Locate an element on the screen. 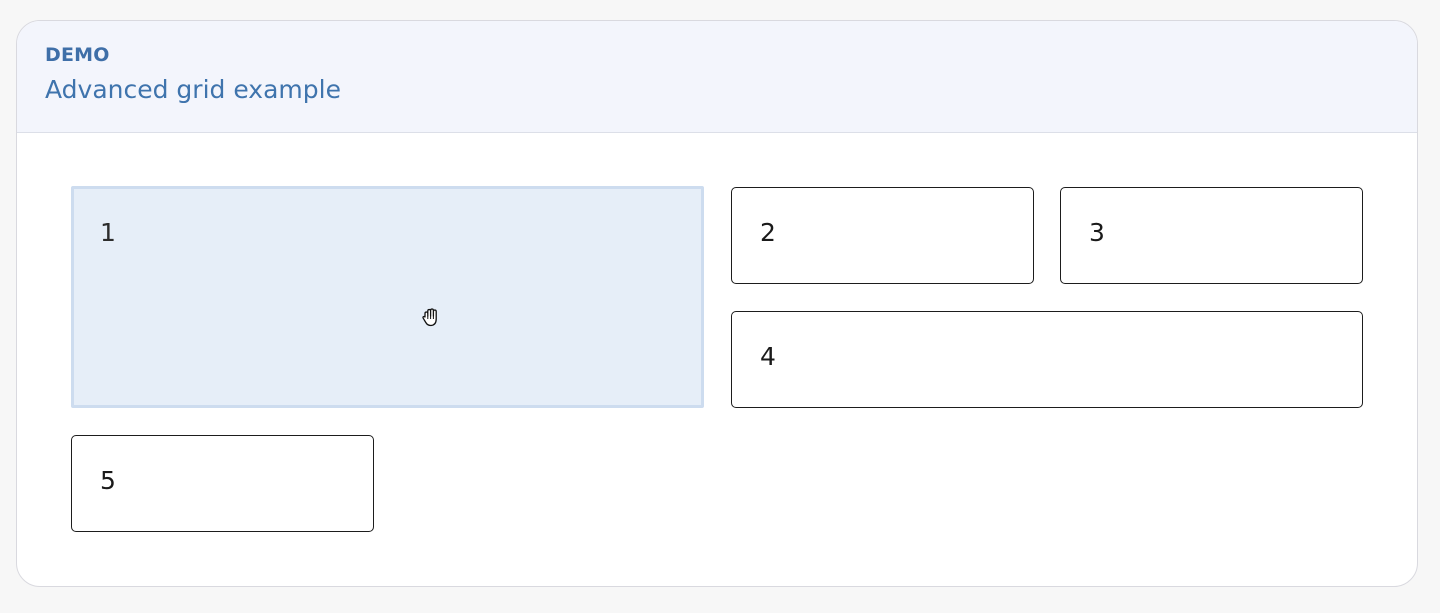 This screenshot has width=1440, height=613. grid-item-4: 4 is located at coordinates (1047, 359).